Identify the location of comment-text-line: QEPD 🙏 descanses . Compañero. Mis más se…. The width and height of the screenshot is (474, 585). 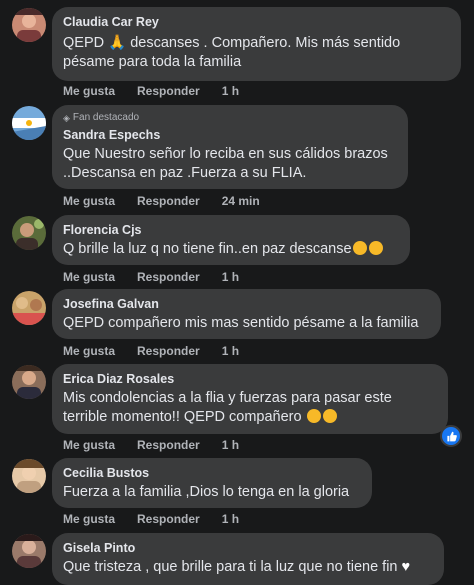
(232, 43).